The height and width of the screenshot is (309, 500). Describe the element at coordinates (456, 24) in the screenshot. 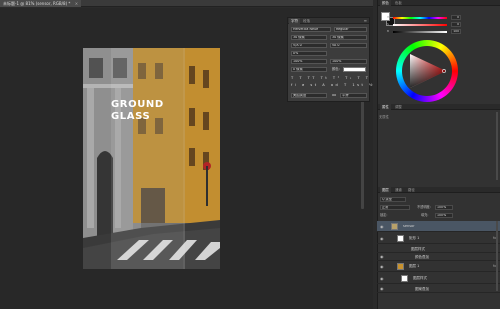

I see `saturation-value: 0` at that location.